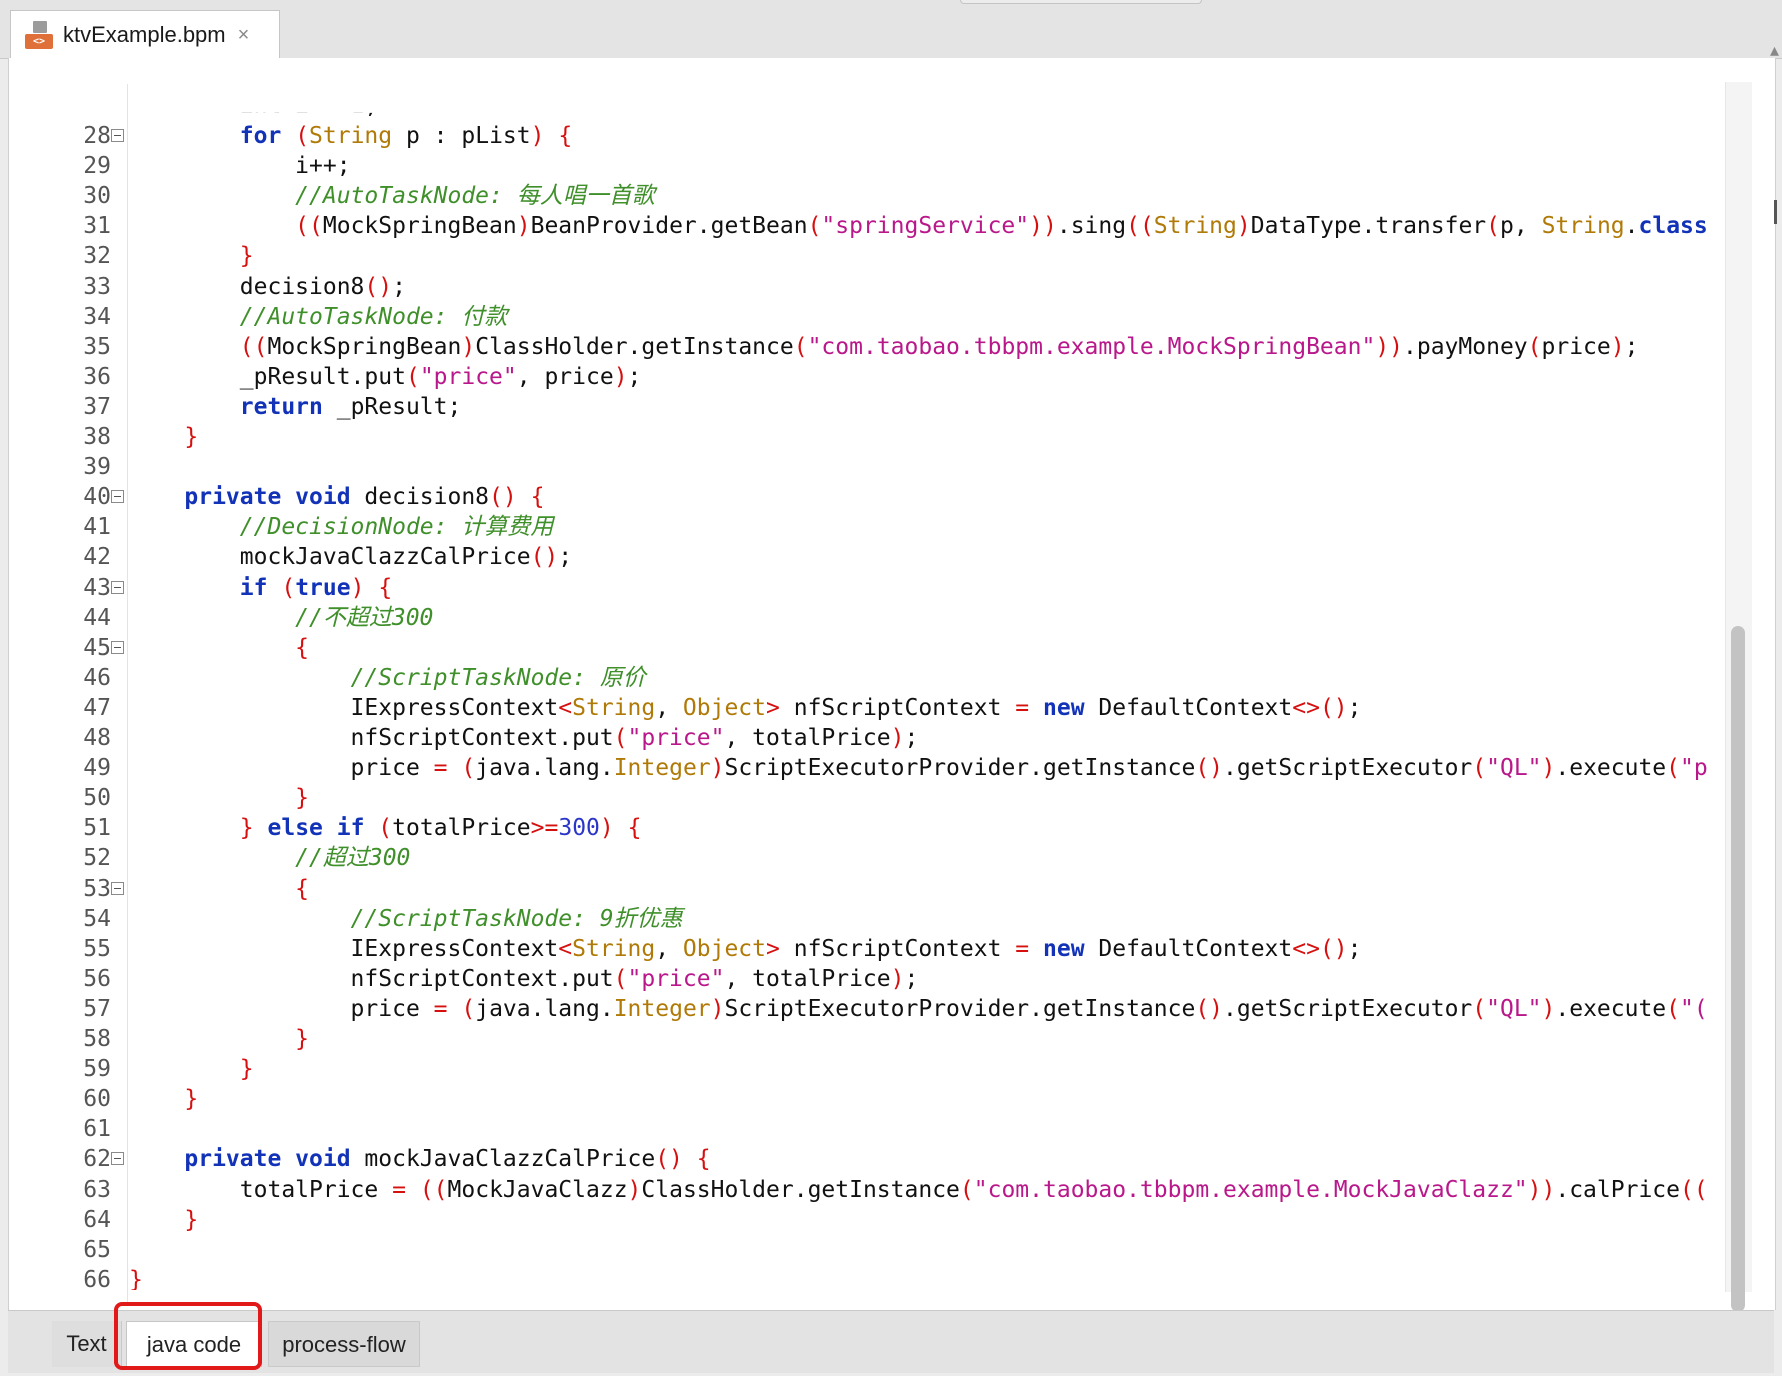  I want to click on code-token: ., so click(1631, 226).